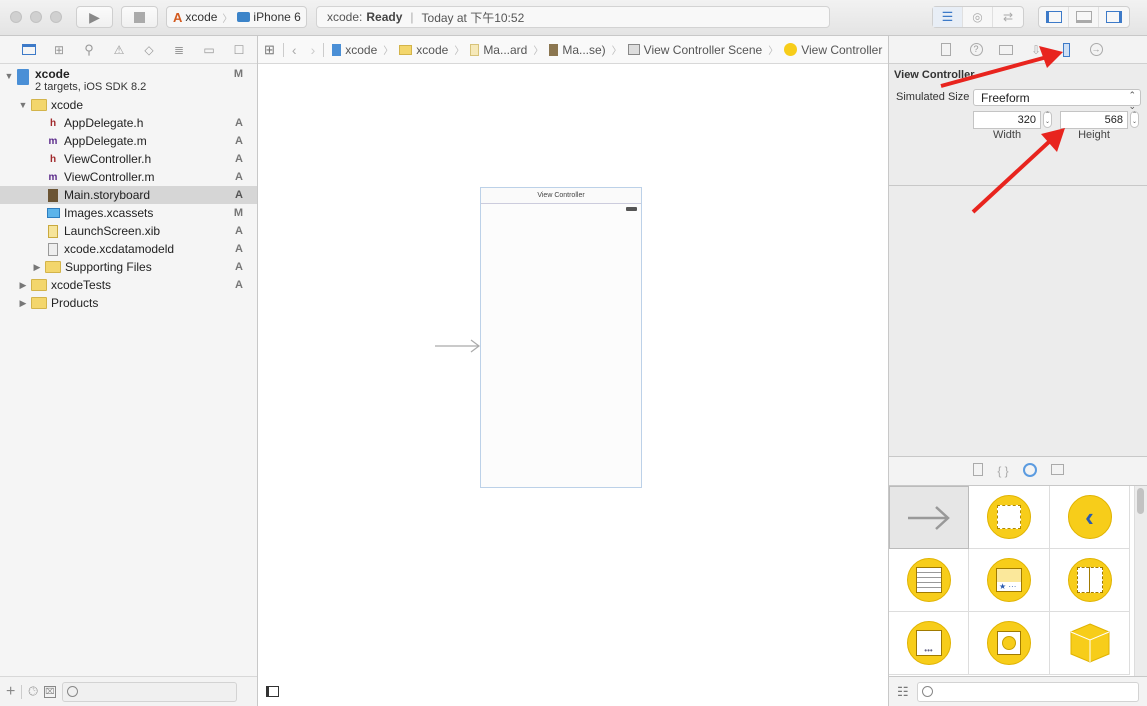 The image size is (1147, 706). What do you see at coordinates (139, 17) in the screenshot?
I see `stop-button` at bounding box center [139, 17].